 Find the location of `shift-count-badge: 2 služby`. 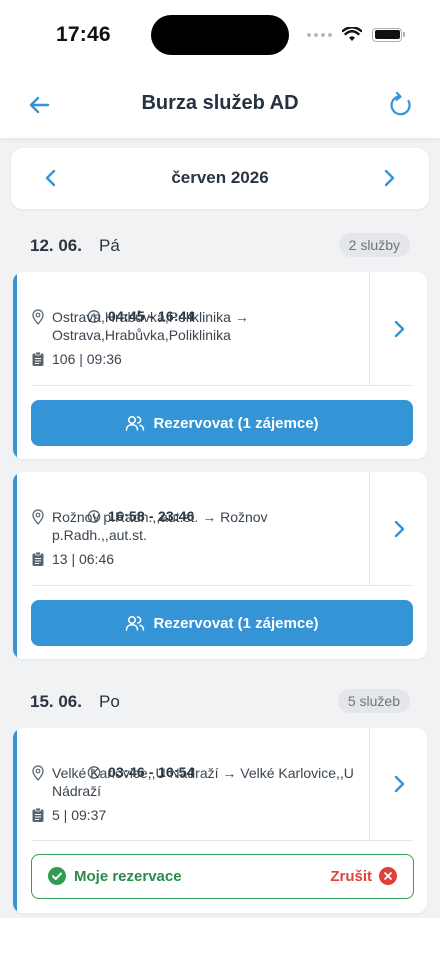

shift-count-badge: 2 služby is located at coordinates (374, 245).